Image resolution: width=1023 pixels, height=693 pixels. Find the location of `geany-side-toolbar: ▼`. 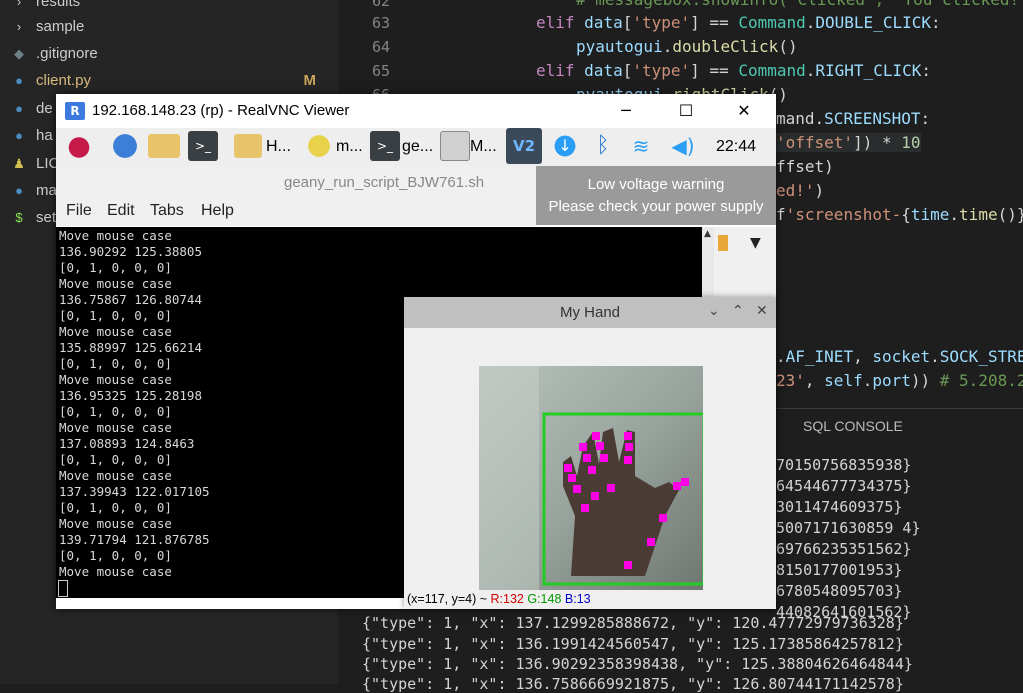

geany-side-toolbar: ▼ is located at coordinates (745, 262).